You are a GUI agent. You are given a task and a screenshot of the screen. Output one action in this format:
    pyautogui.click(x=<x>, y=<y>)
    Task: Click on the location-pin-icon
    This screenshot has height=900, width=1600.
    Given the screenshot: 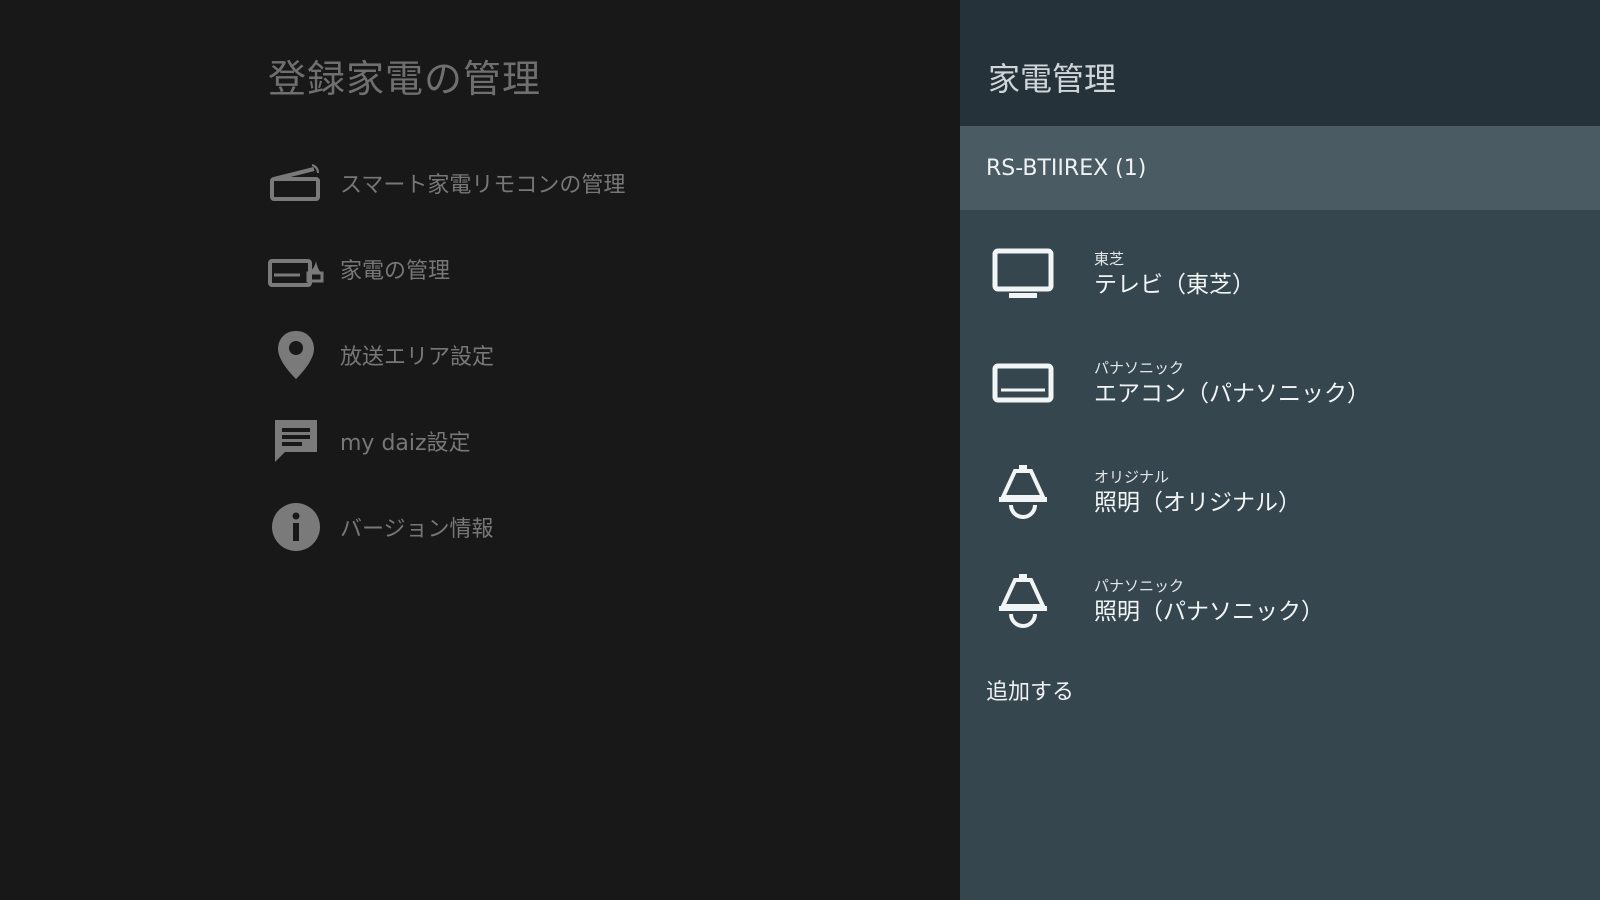 What is the action you would take?
    pyautogui.click(x=296, y=355)
    